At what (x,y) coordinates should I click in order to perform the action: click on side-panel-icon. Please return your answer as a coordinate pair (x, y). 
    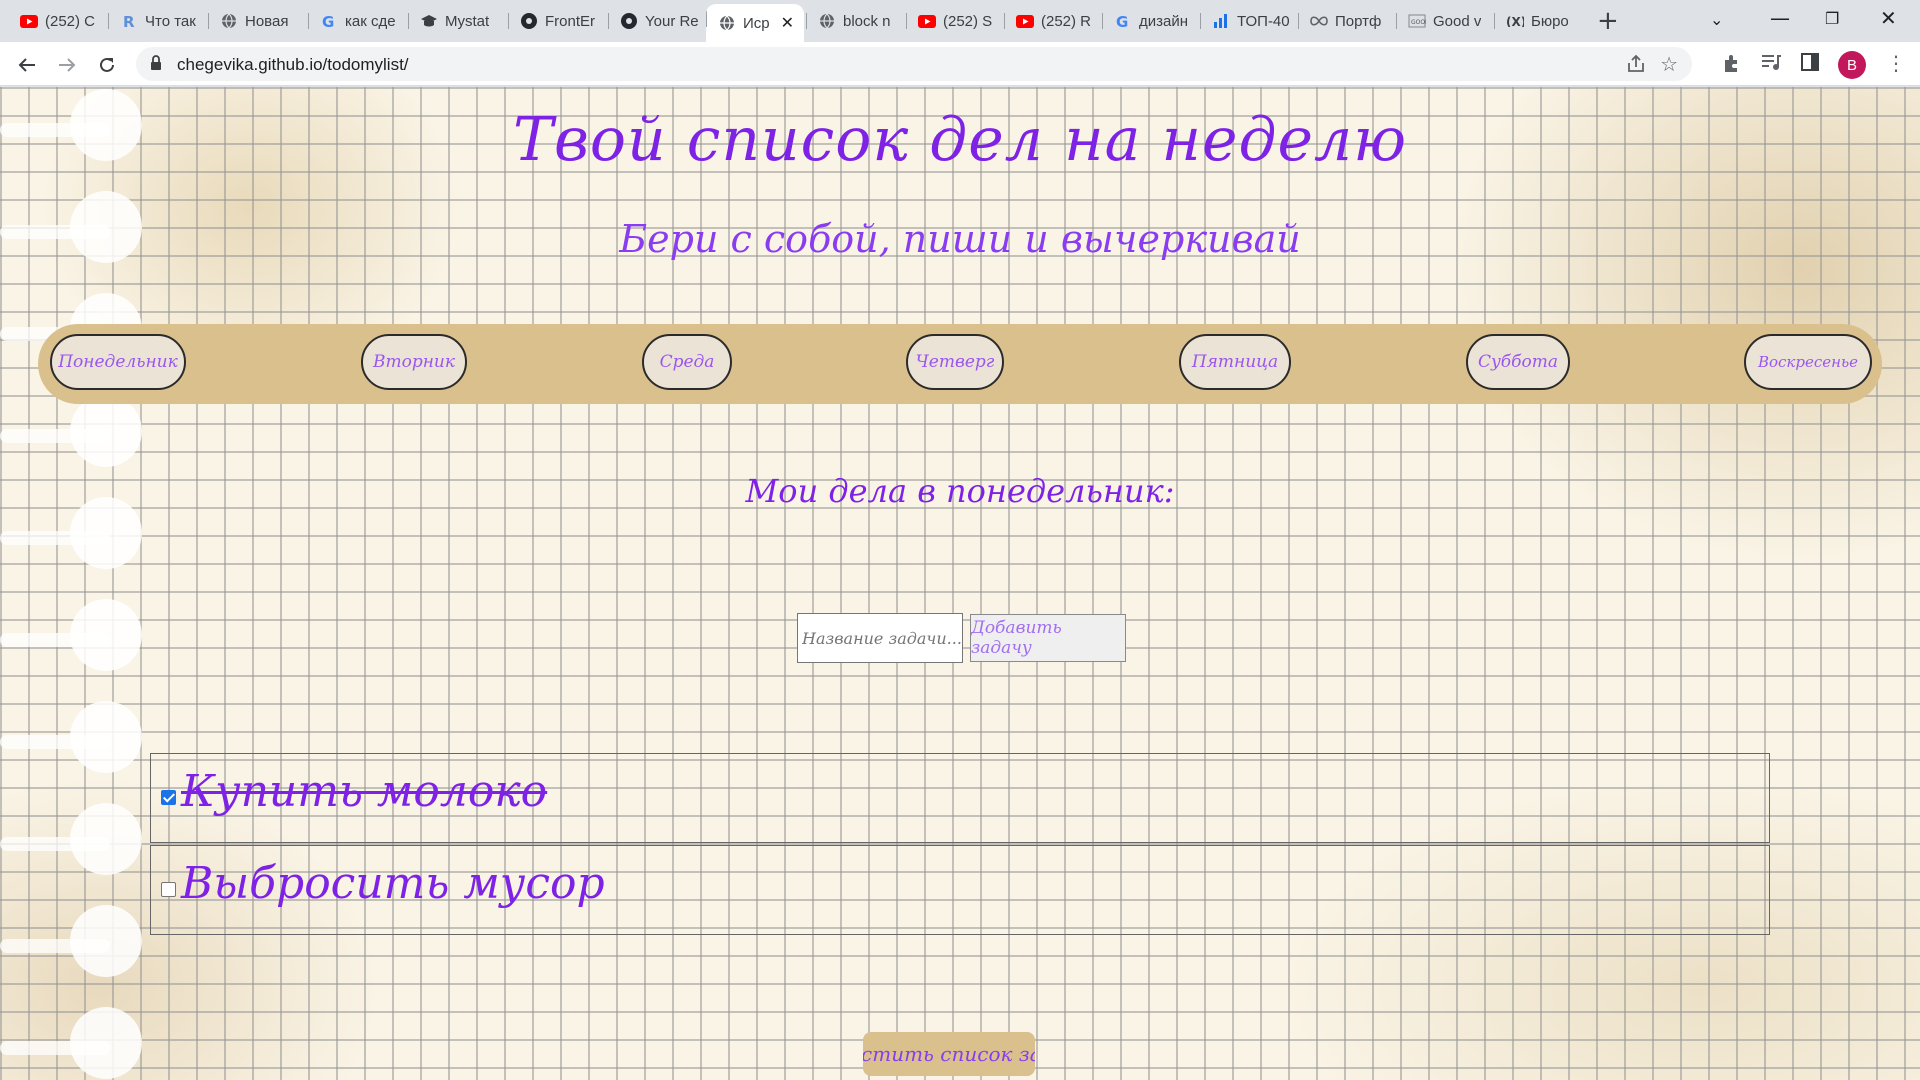
    Looking at the image, I should click on (1810, 64).